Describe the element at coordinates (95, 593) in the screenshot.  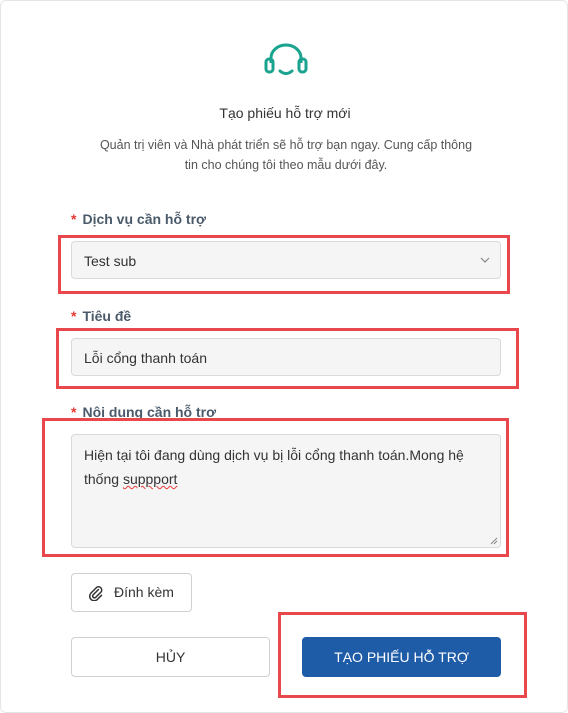
I see `paperclip-icon` at that location.